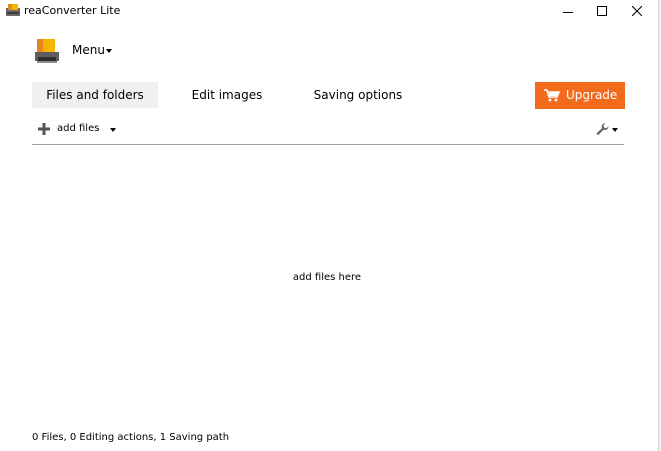  I want to click on minimize-button, so click(568, 11).